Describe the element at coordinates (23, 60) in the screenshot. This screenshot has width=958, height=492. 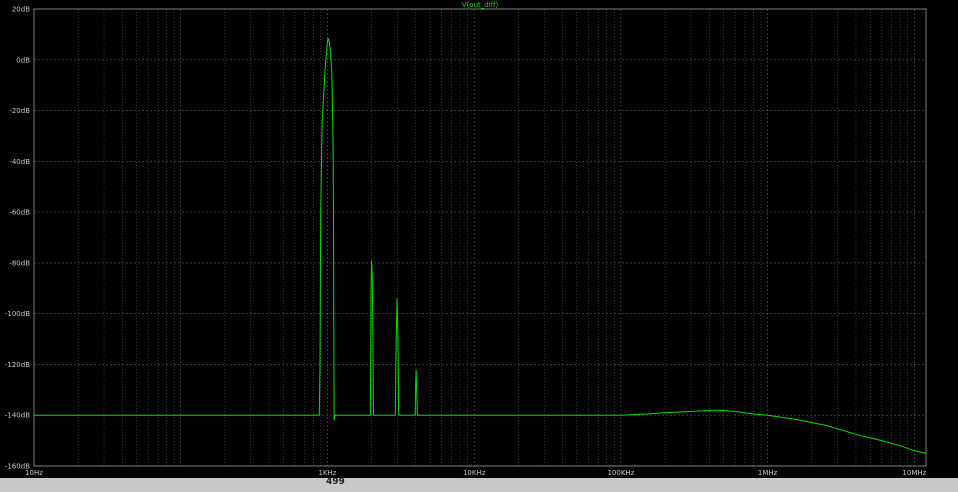
I see `y-tick-label: 0dB` at that location.